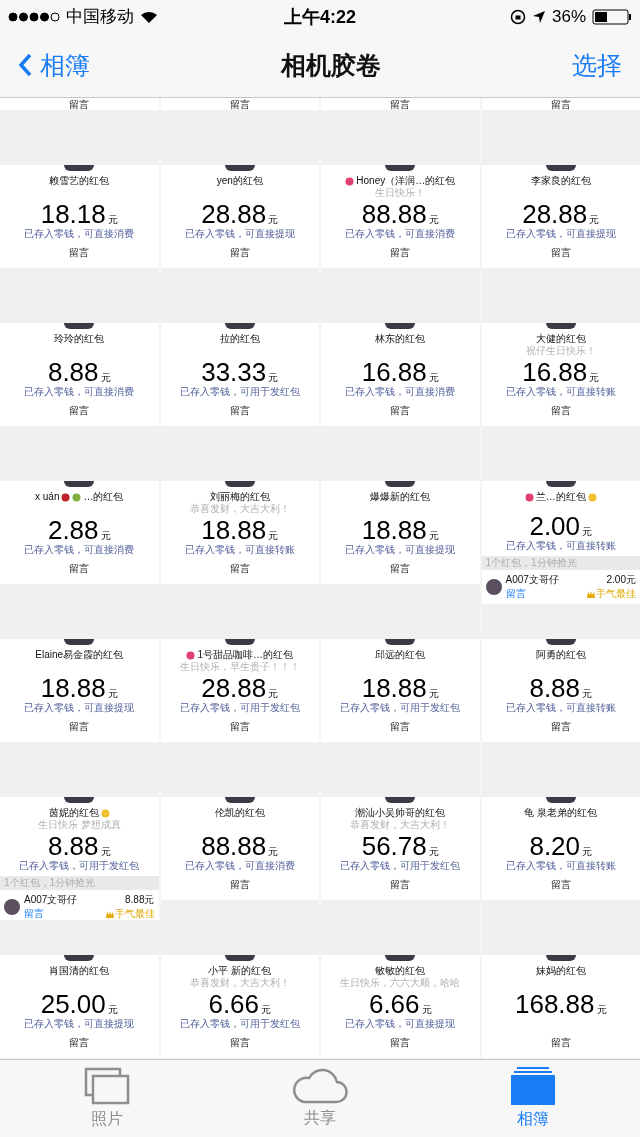 The height and width of the screenshot is (1137, 640). What do you see at coordinates (73, 846) in the screenshot?
I see `amount-text: 8.88` at bounding box center [73, 846].